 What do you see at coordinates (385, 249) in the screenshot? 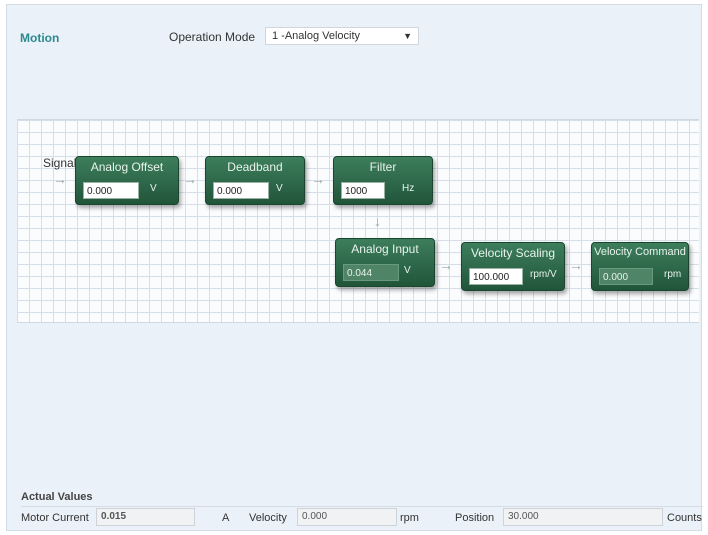
I see `analog-input-title: Analog Input` at bounding box center [385, 249].